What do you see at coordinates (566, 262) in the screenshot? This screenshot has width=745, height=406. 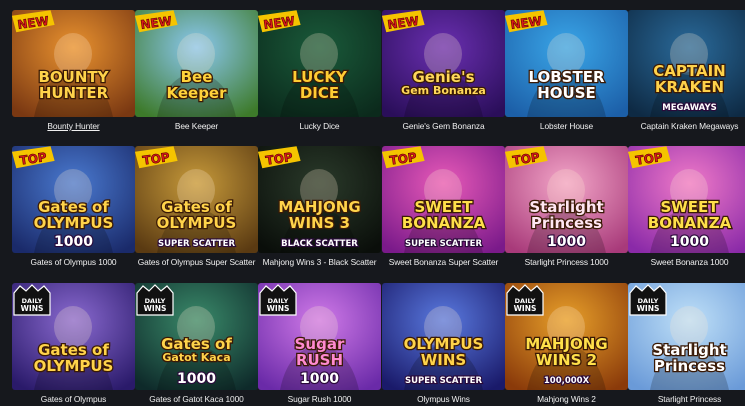 I see `game-title: Starlight Princess 1000` at bounding box center [566, 262].